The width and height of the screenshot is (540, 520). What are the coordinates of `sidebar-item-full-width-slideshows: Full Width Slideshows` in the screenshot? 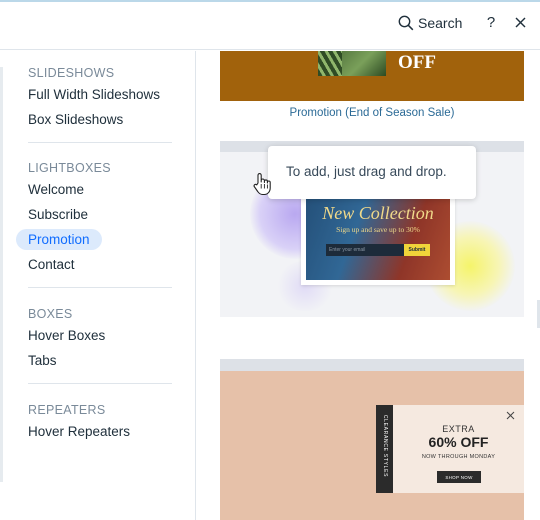 It's located at (94, 94).